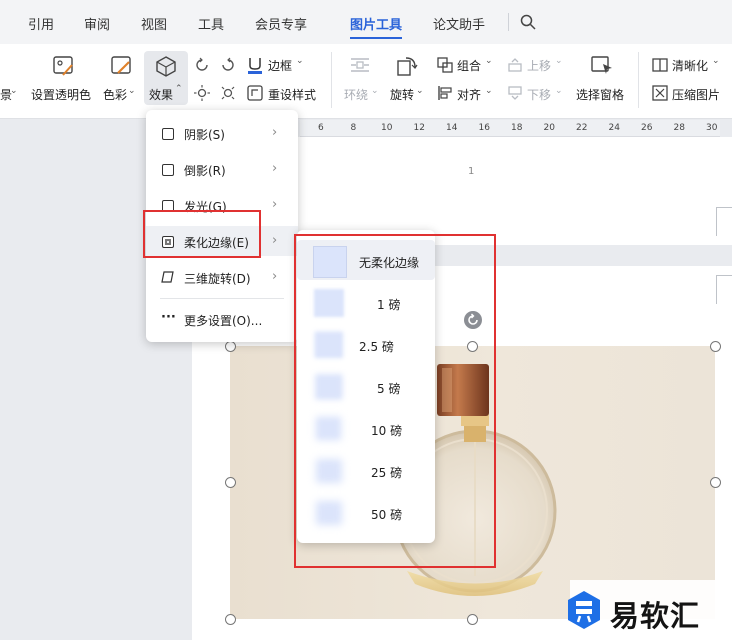 The image size is (732, 640). What do you see at coordinates (445, 65) in the screenshot?
I see `group-icon` at bounding box center [445, 65].